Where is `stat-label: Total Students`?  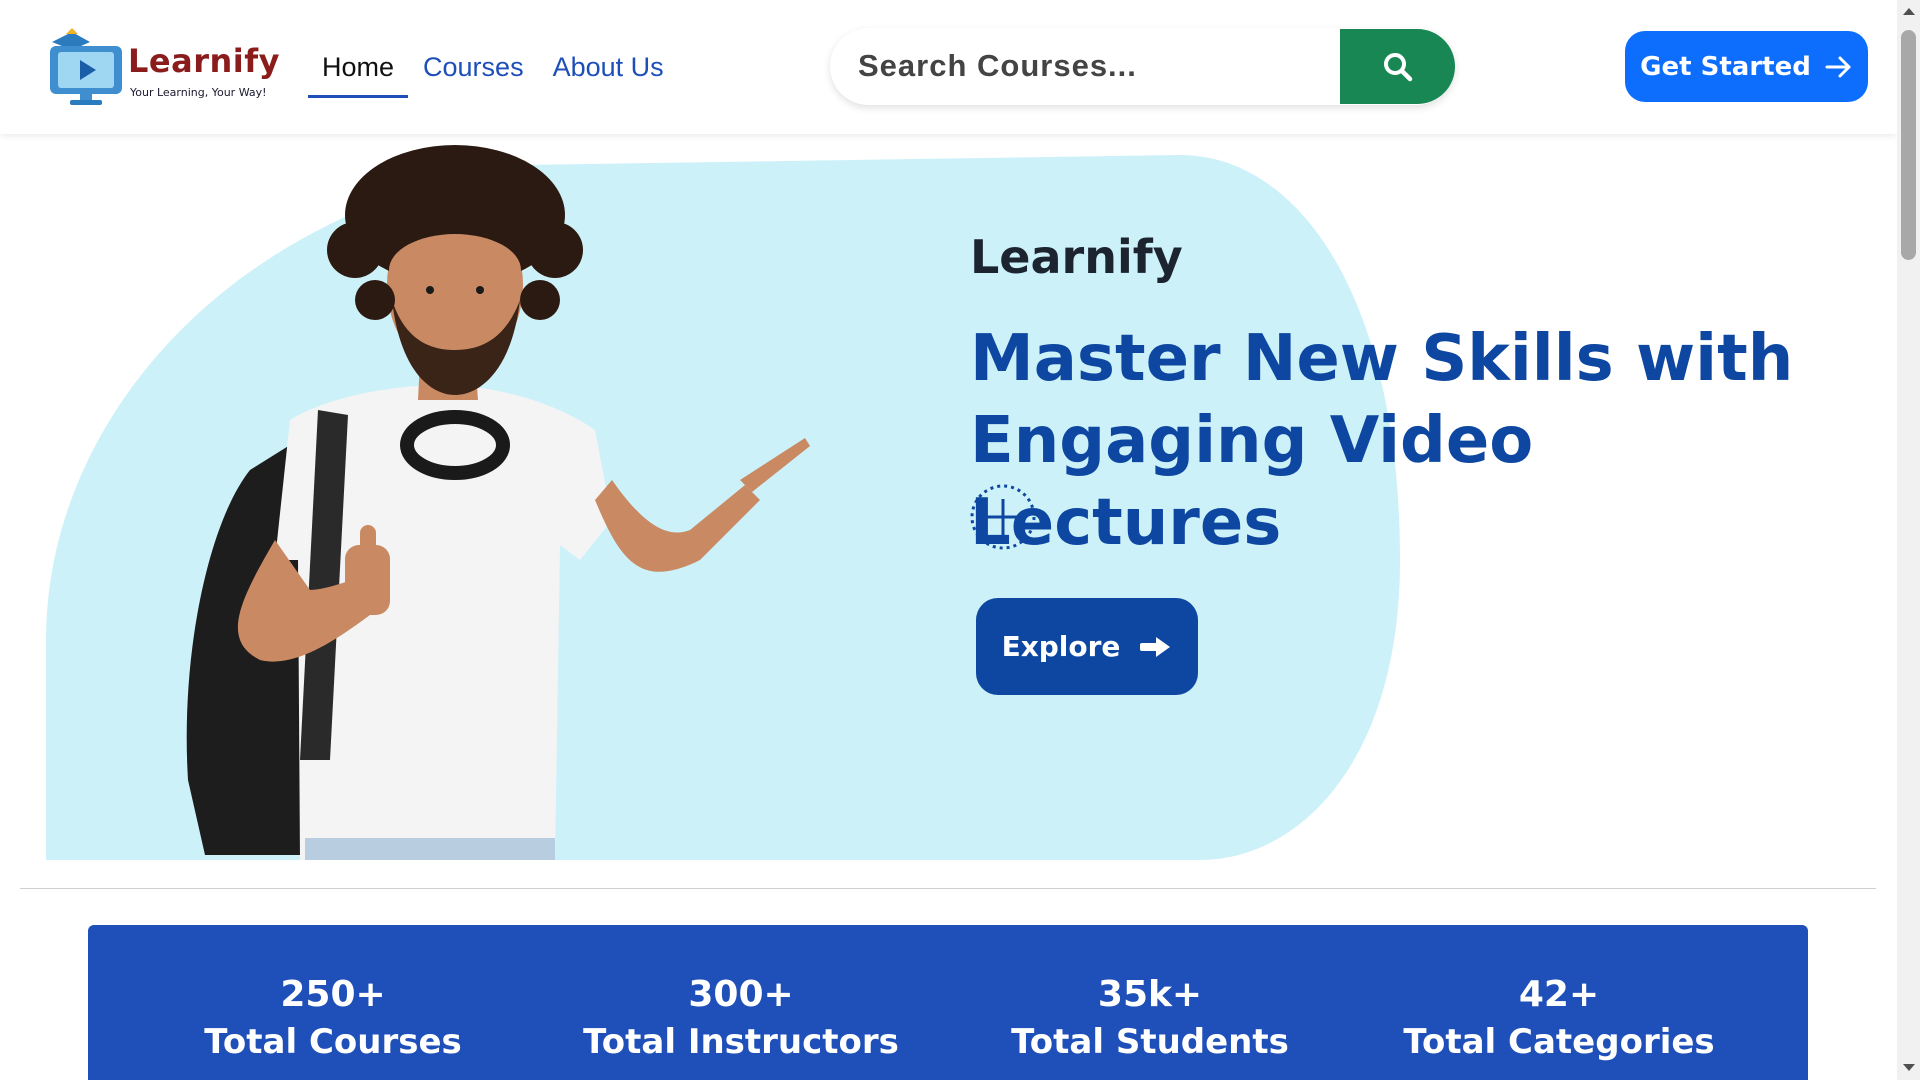
stat-label: Total Students is located at coordinates (1150, 1042).